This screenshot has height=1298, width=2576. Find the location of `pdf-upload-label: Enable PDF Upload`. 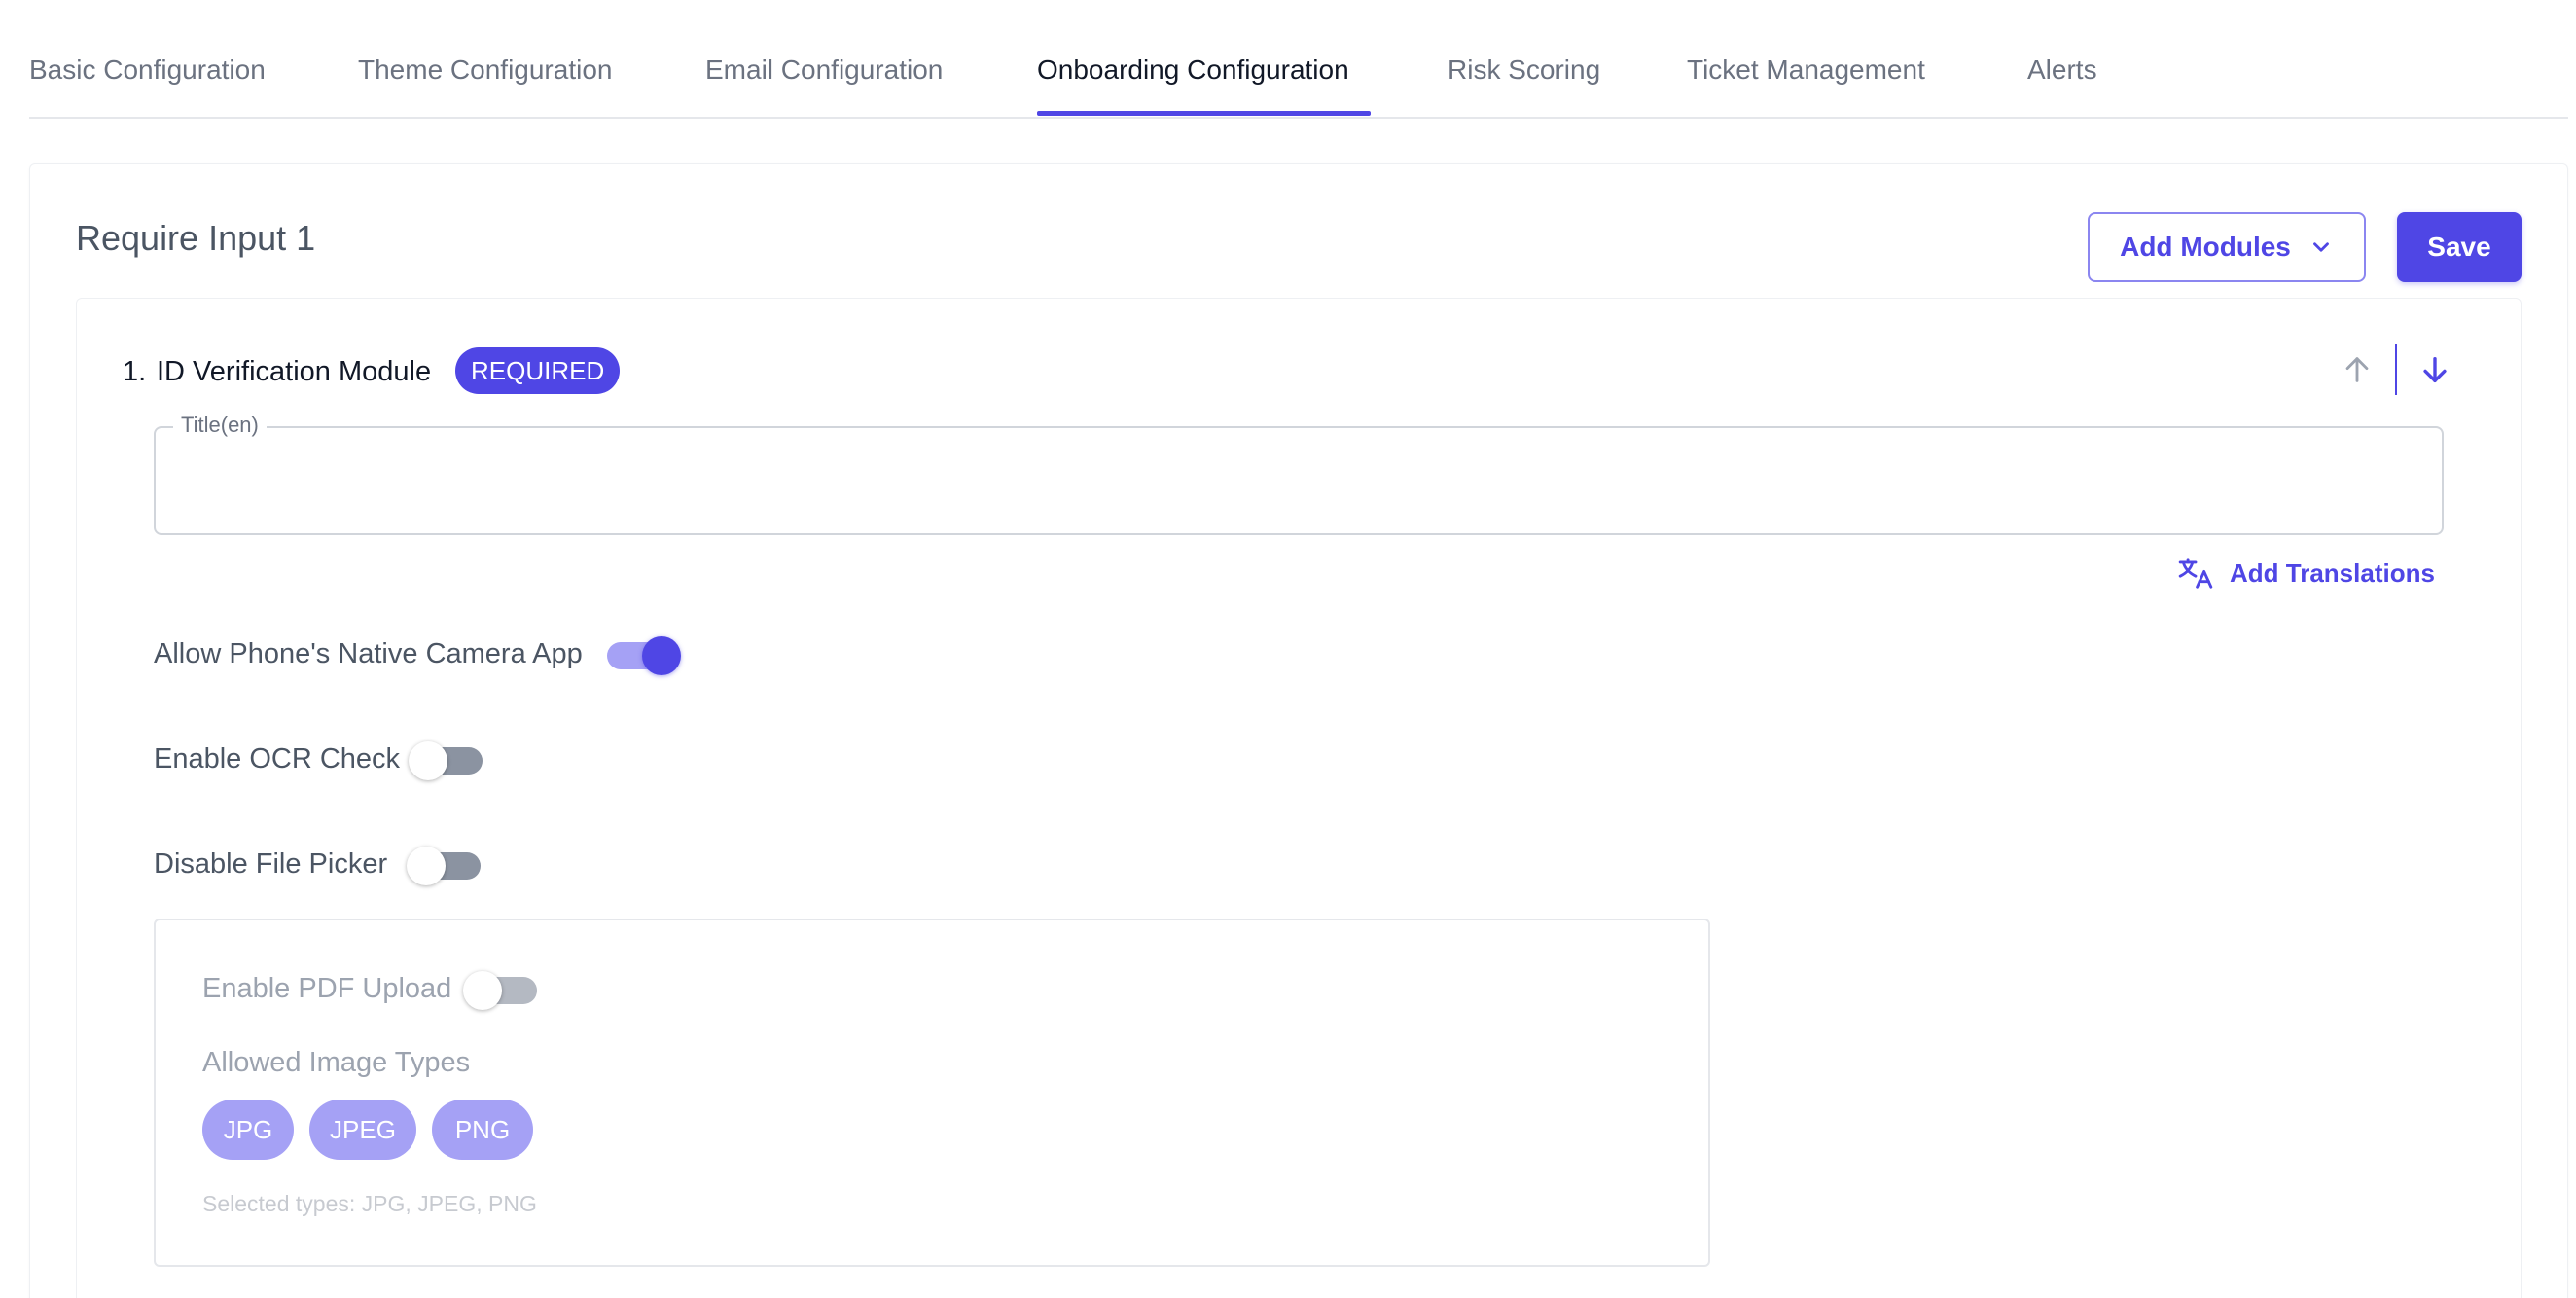

pdf-upload-label: Enable PDF Upload is located at coordinates (327, 988).